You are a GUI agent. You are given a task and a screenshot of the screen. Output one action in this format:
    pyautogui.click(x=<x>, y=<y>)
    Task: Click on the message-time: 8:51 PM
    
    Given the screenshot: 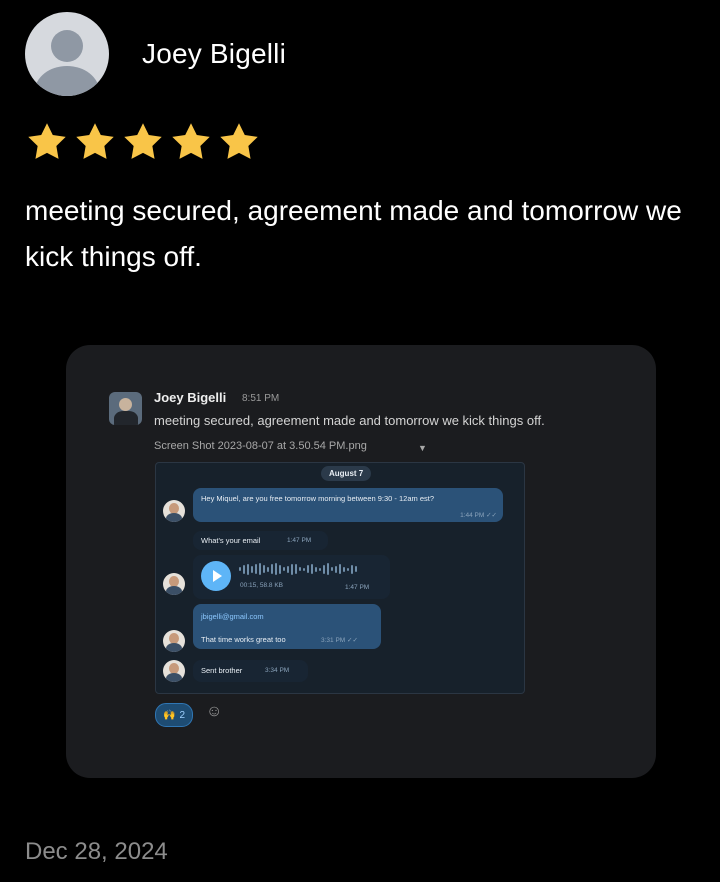 What is the action you would take?
    pyautogui.click(x=261, y=398)
    